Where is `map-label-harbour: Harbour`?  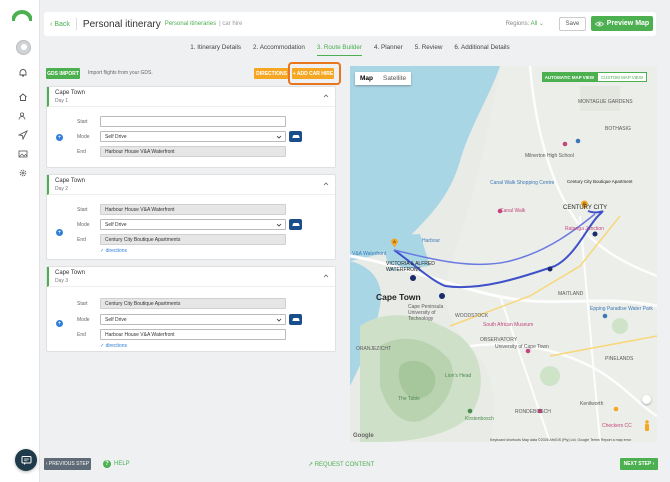 map-label-harbour: Harbour is located at coordinates (431, 241).